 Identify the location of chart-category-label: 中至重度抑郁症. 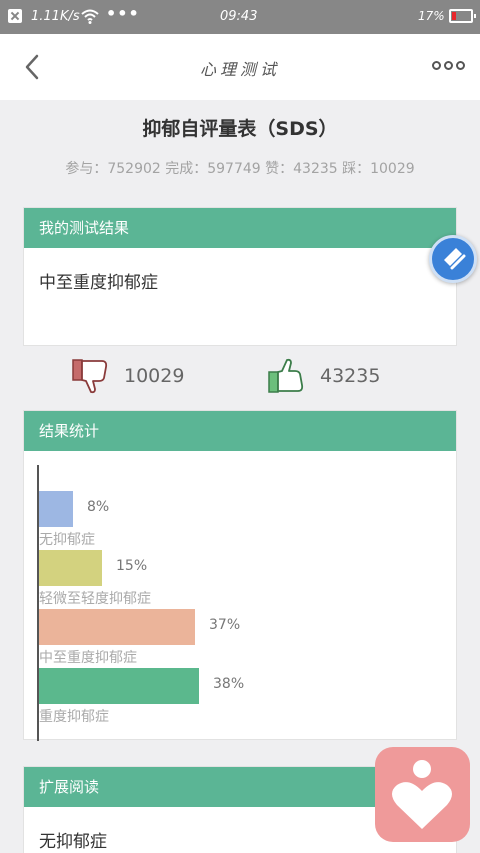
(88, 658).